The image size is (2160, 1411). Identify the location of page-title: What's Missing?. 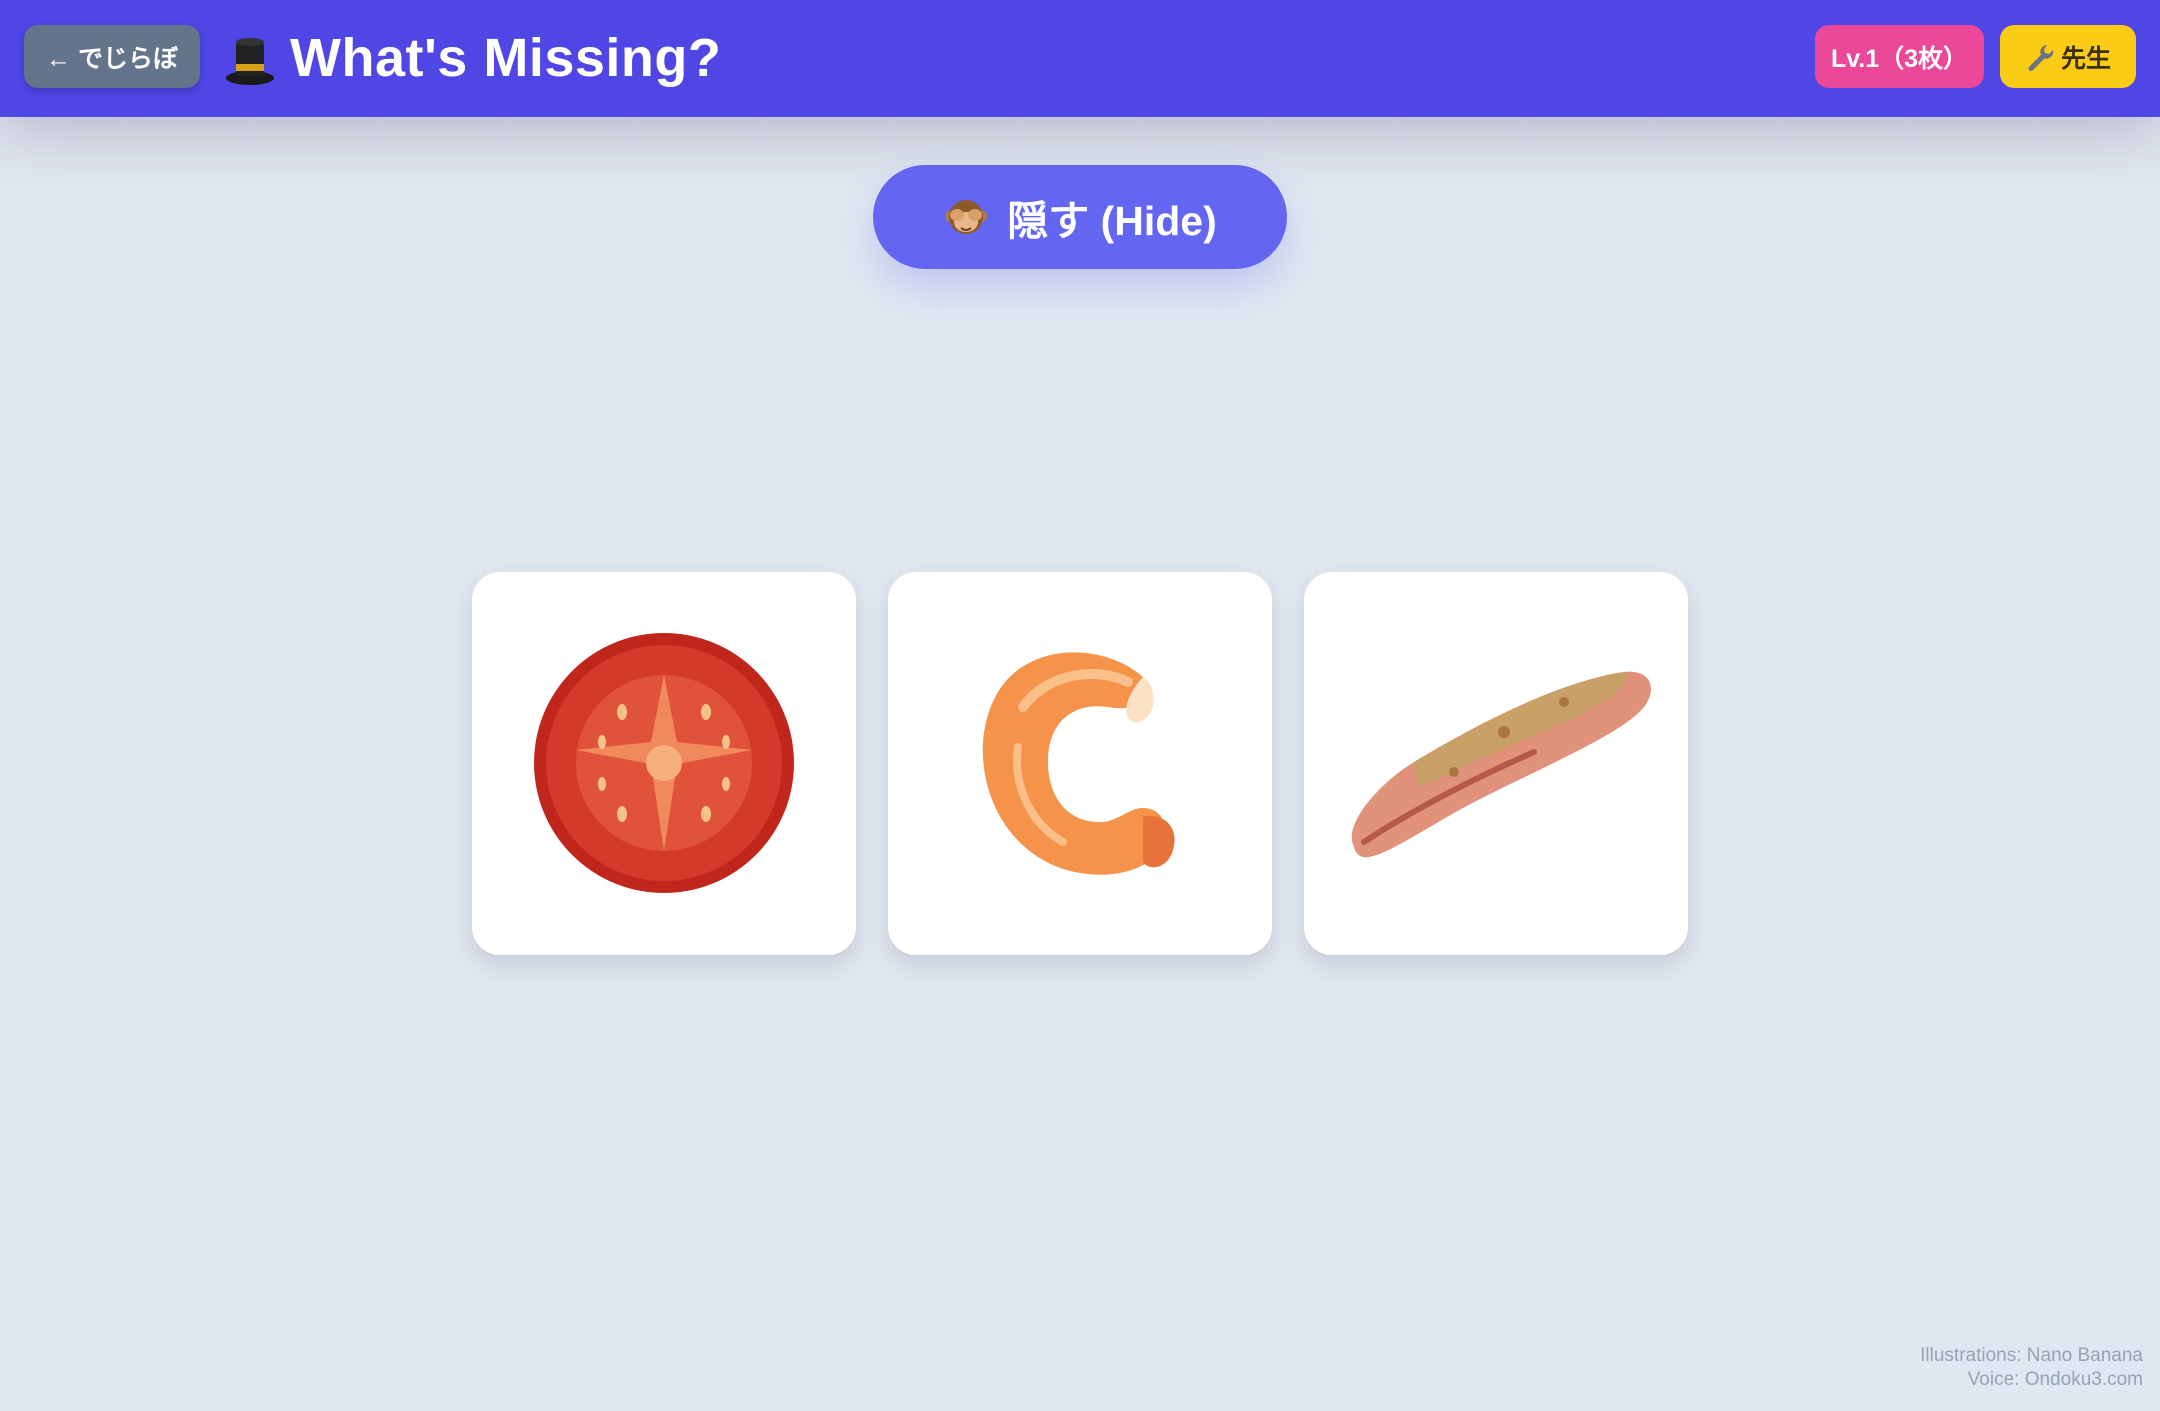
(506, 58).